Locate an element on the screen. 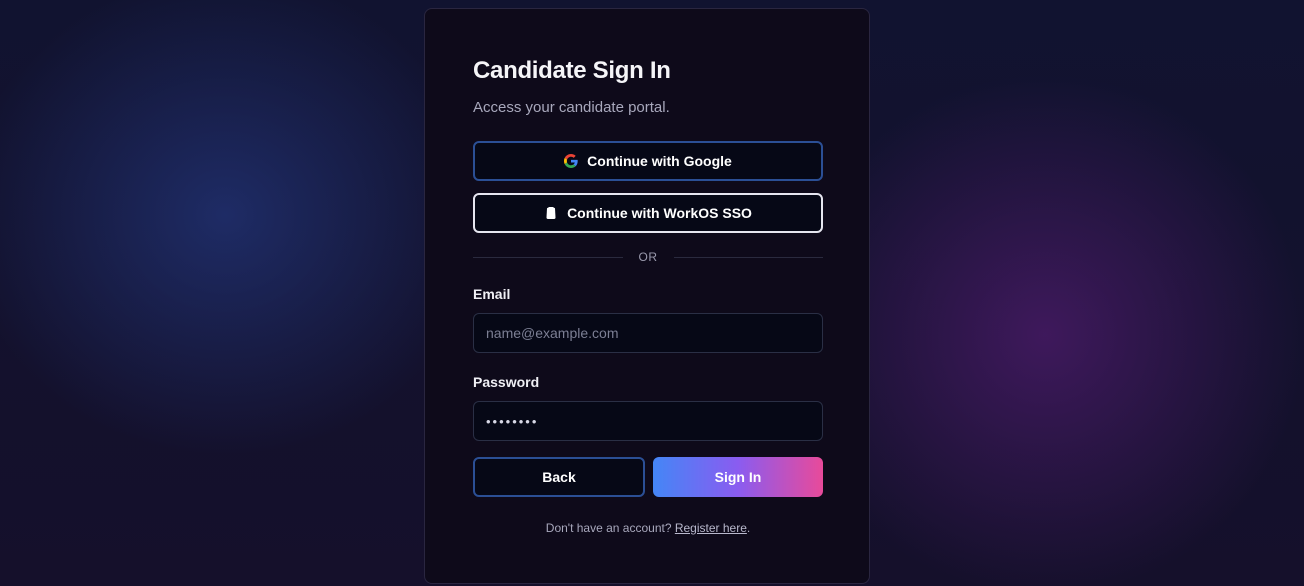 Image resolution: width=1304 pixels, height=586 pixels. register-prompt-end: . is located at coordinates (748, 528).